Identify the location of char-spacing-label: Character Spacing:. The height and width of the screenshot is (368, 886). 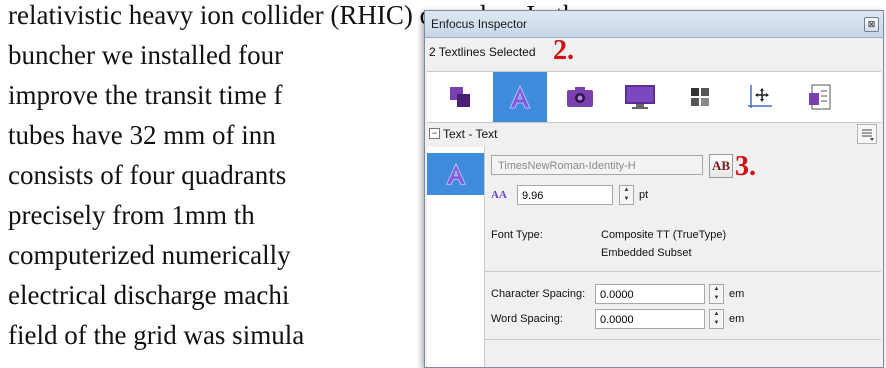
(538, 294).